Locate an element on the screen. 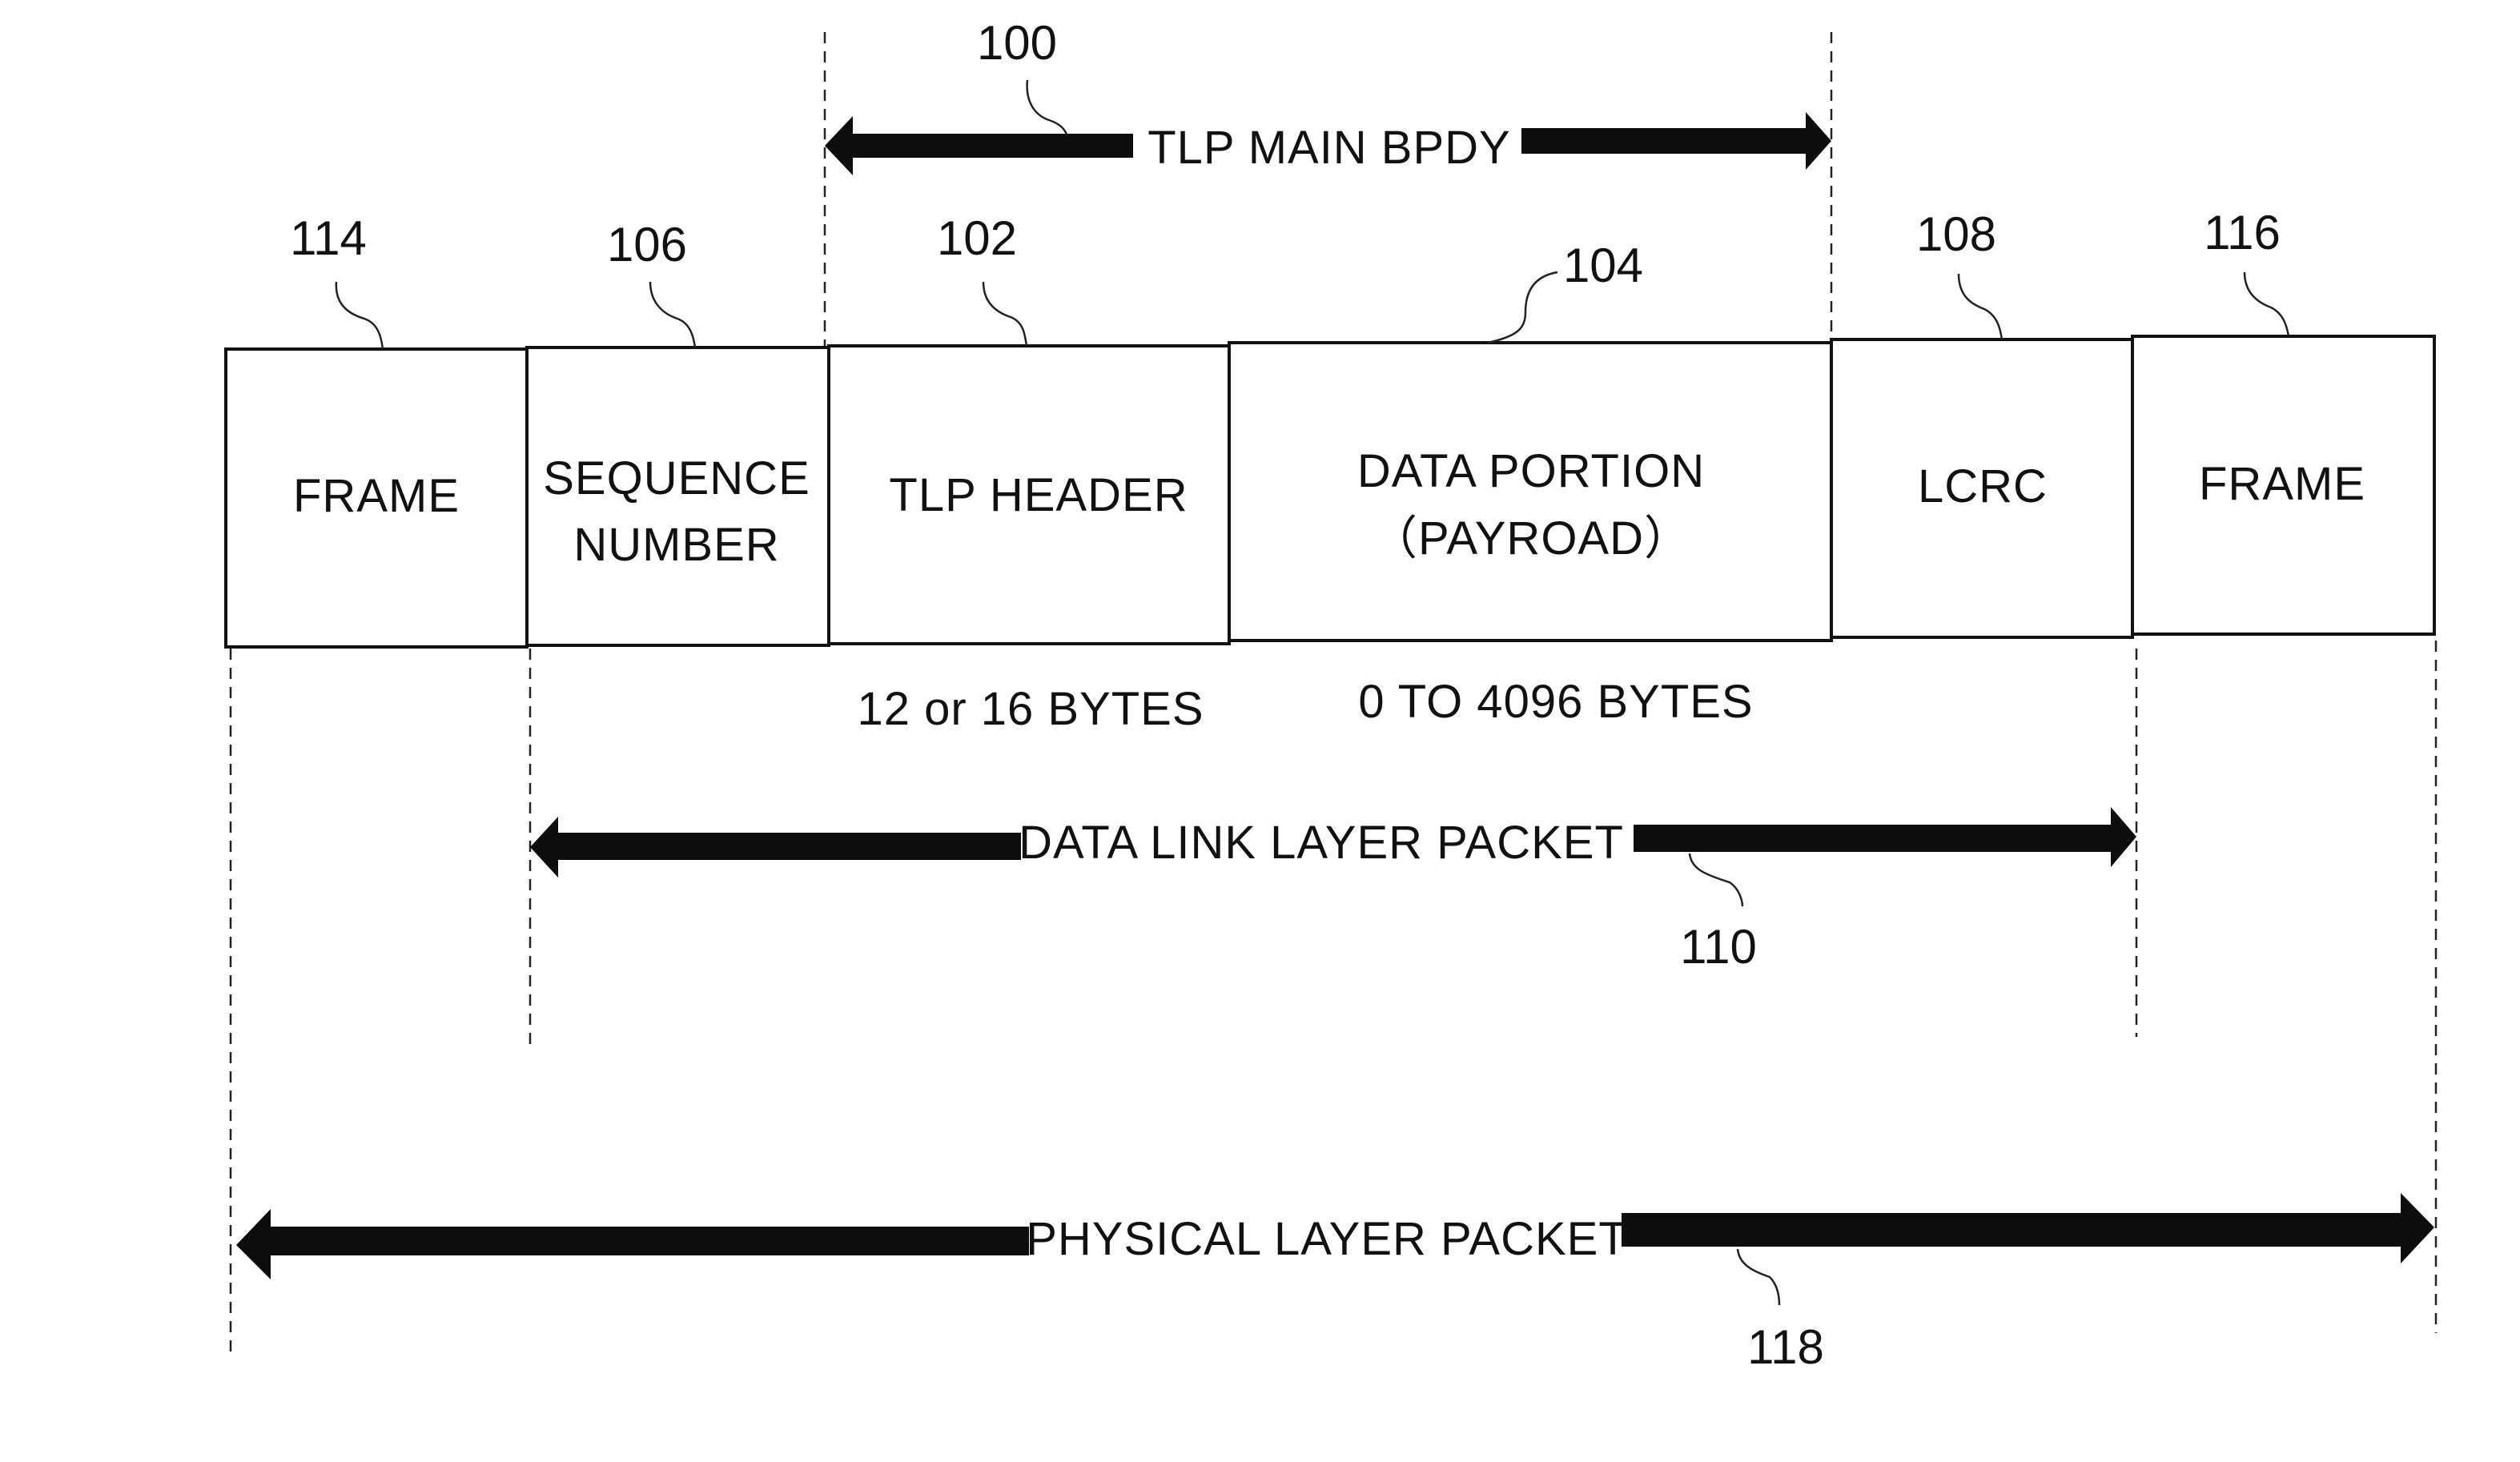  physical-arrow-left-head-icon is located at coordinates (632, 1244).